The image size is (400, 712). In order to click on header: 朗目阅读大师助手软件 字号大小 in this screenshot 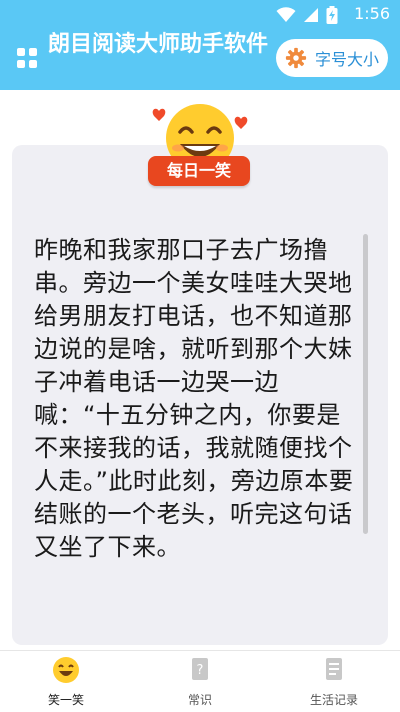, I will do `click(200, 59)`.